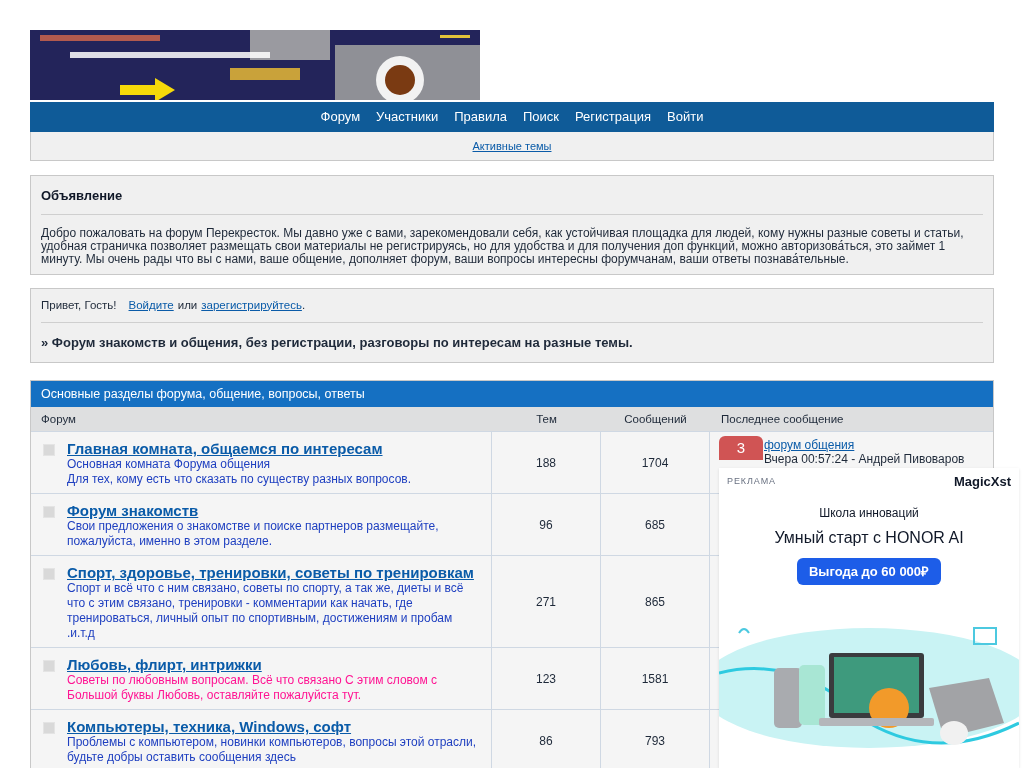 This screenshot has height=768, width=1024. What do you see at coordinates (266, 611) in the screenshot?
I see `forum-description: Спорт и всё что с ним связано, советы по спорту, а так же, диеты и всё что с этим связано, тренировки - комментарии как начать, где тренироваться, личный опыт по спортивным, достижениям и пробам .и.т.д` at bounding box center [266, 611].